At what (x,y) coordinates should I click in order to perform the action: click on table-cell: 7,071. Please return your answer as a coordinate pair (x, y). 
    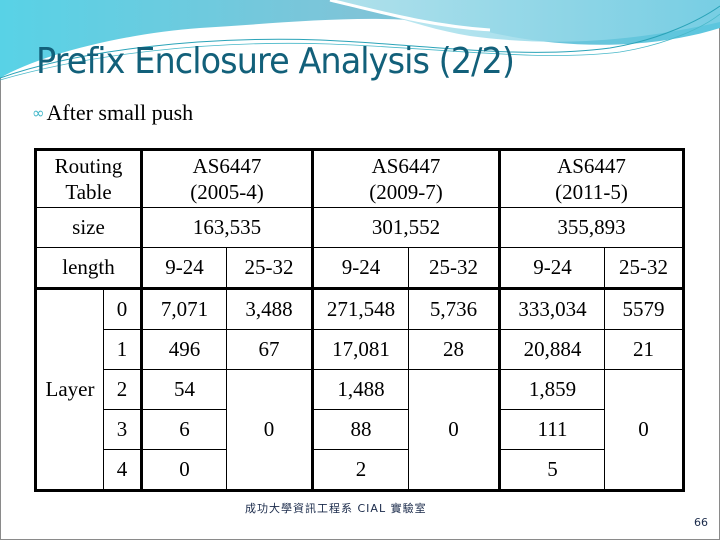
    Looking at the image, I should click on (184, 309).